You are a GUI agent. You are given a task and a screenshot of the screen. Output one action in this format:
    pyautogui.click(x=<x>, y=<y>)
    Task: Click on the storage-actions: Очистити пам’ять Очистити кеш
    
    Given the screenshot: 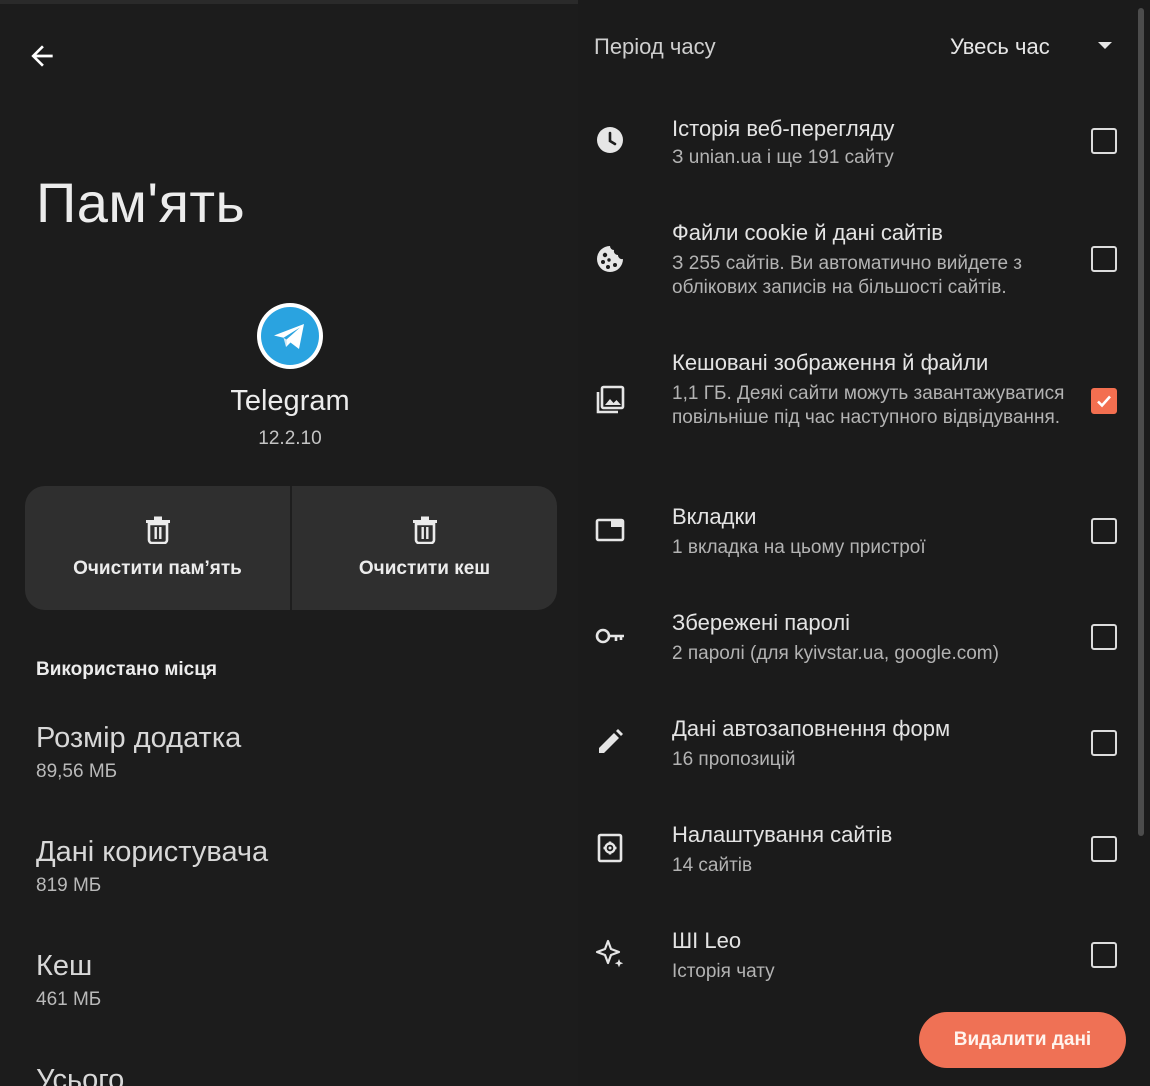 What is the action you would take?
    pyautogui.click(x=291, y=548)
    